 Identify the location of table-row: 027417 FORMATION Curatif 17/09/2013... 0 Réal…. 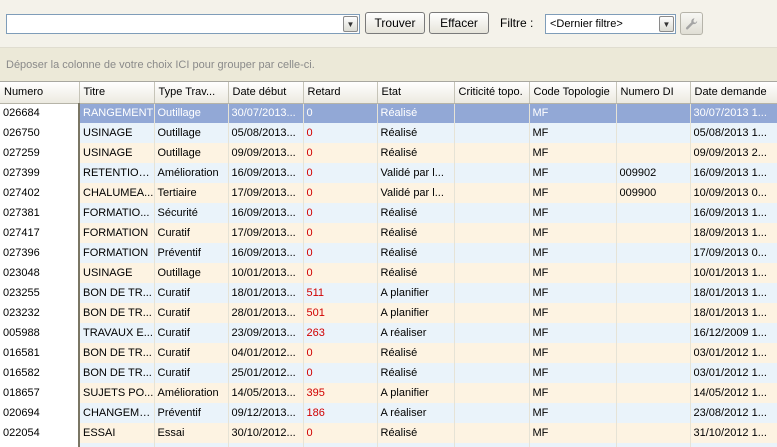
(388, 233).